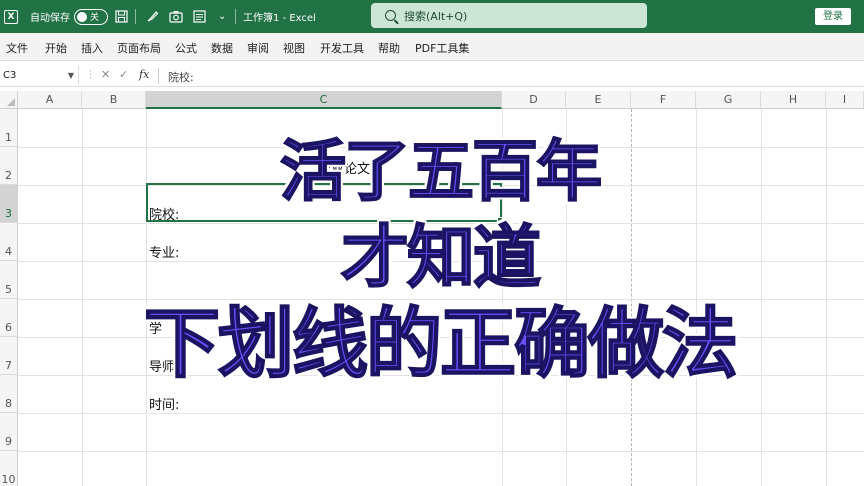  Describe the element at coordinates (342, 48) in the screenshot. I see `tab-developer: 开发工具` at that location.